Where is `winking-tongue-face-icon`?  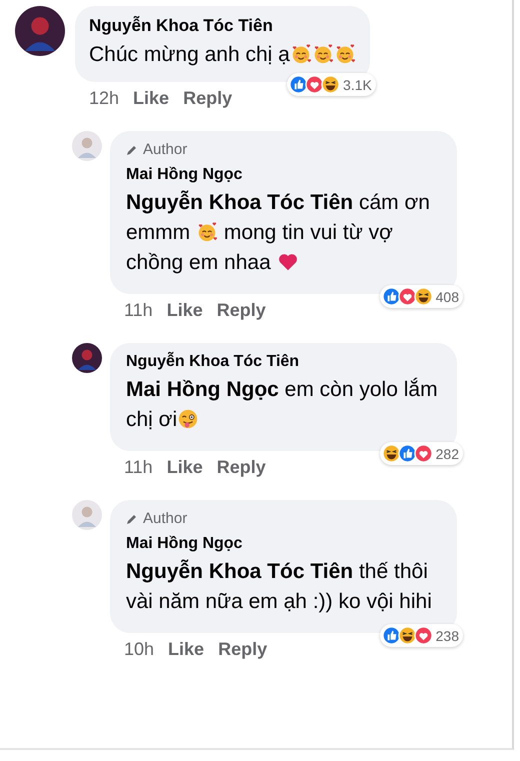 winking-tongue-face-icon is located at coordinates (188, 419).